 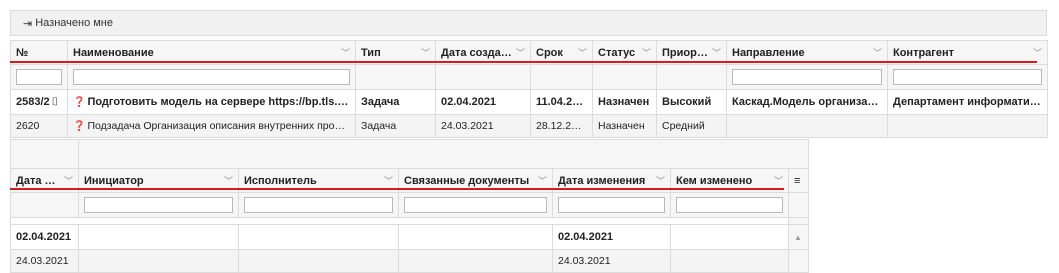 What do you see at coordinates (561, 102) in the screenshot?
I see `cell-deadline: 11.04.2021` at bounding box center [561, 102].